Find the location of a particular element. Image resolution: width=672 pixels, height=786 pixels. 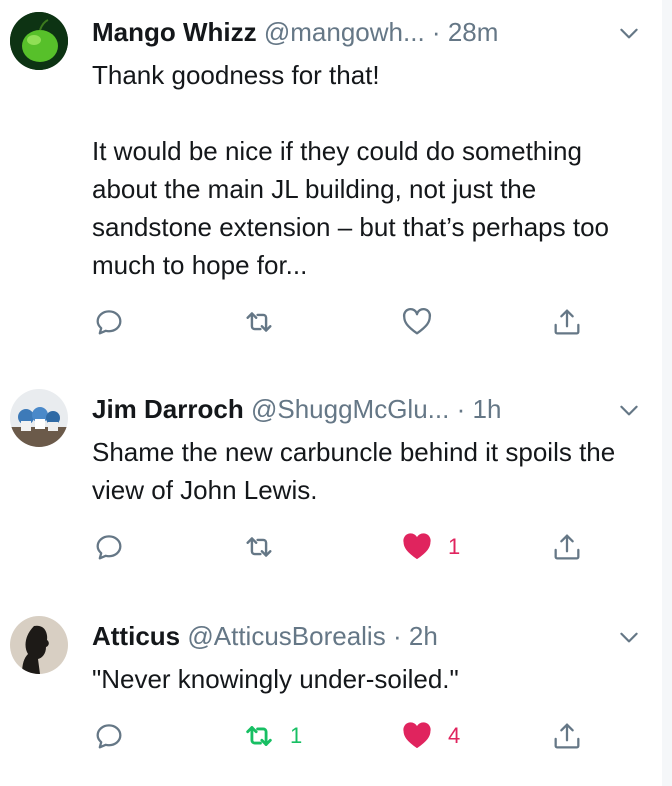

author-name: Mango Whizz is located at coordinates (174, 32).